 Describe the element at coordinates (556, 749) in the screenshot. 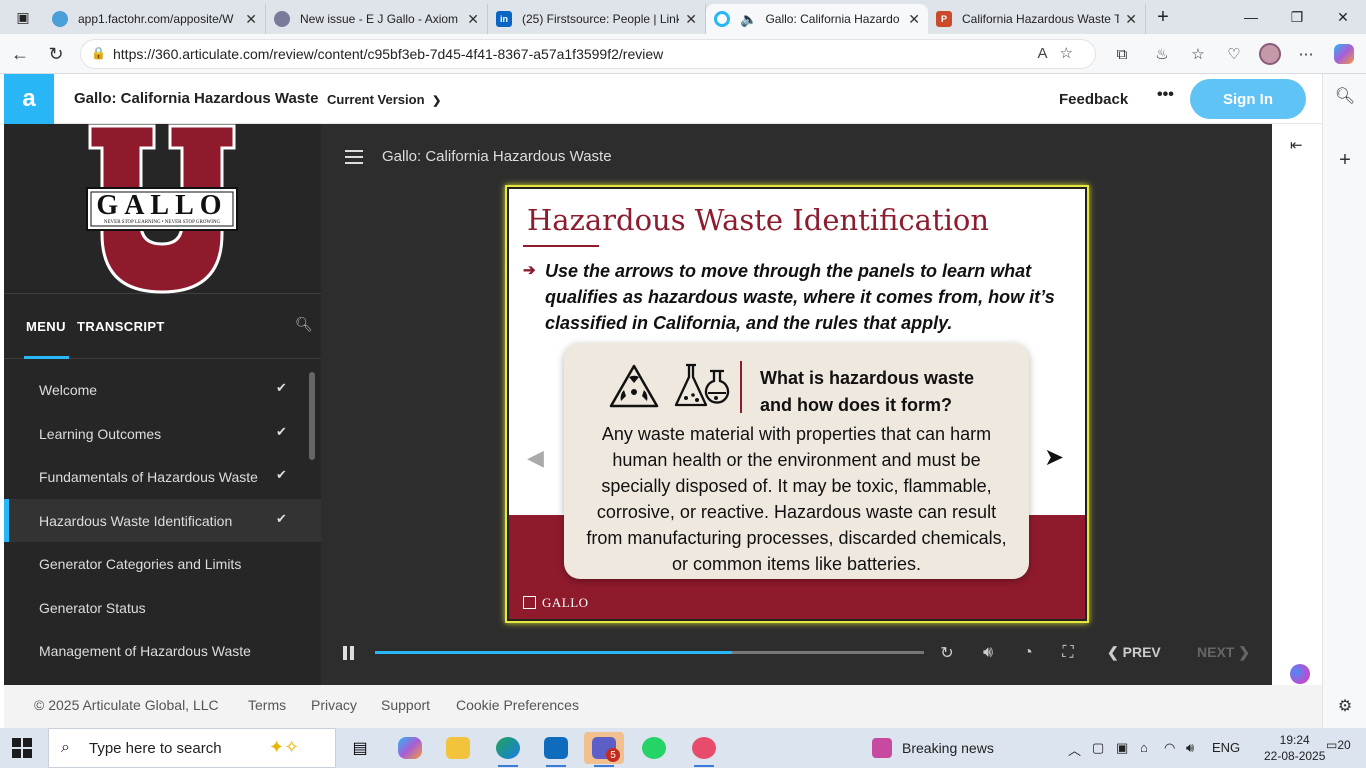

I see `outlook-app-icon` at that location.